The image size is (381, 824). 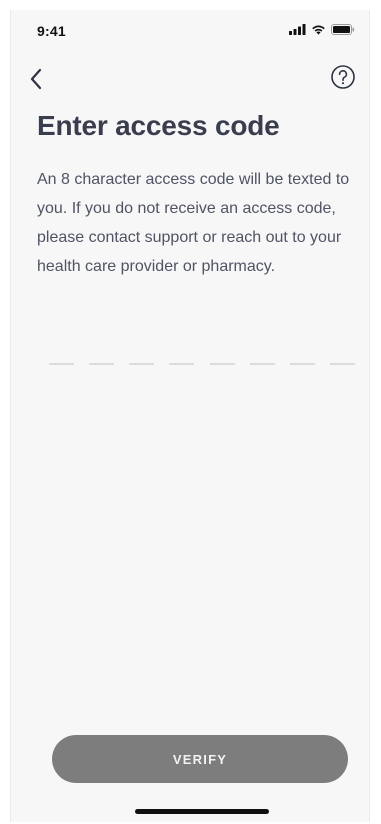 I want to click on help-button, so click(x=343, y=77).